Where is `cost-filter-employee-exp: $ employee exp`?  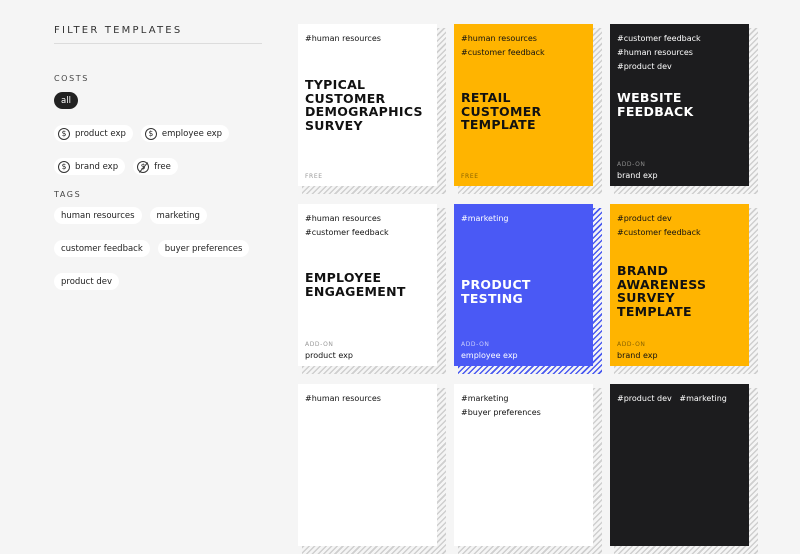
cost-filter-employee-exp: $ employee exp is located at coordinates (185, 133).